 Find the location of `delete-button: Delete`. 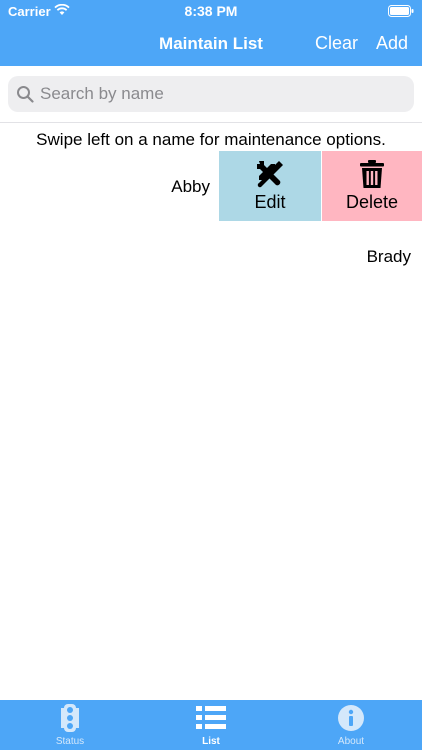

delete-button: Delete is located at coordinates (372, 186).